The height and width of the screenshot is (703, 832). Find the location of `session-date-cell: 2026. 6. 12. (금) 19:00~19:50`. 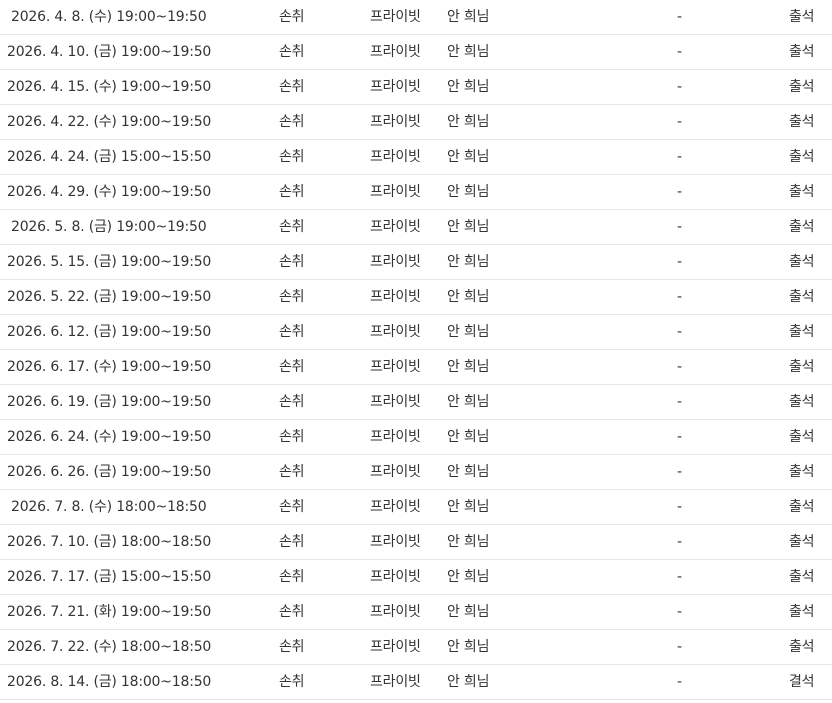

session-date-cell: 2026. 6. 12. (금) 19:00~19:50 is located at coordinates (109, 332).